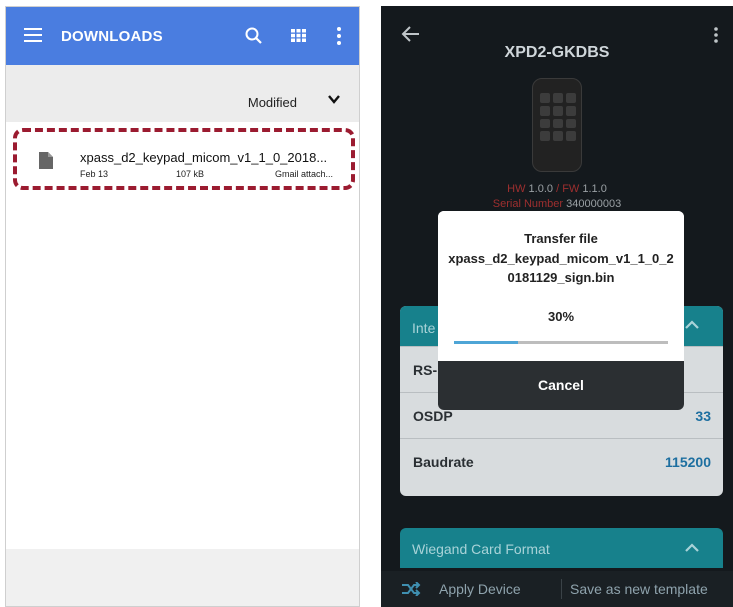  What do you see at coordinates (46, 160) in the screenshot?
I see `file-icon` at bounding box center [46, 160].